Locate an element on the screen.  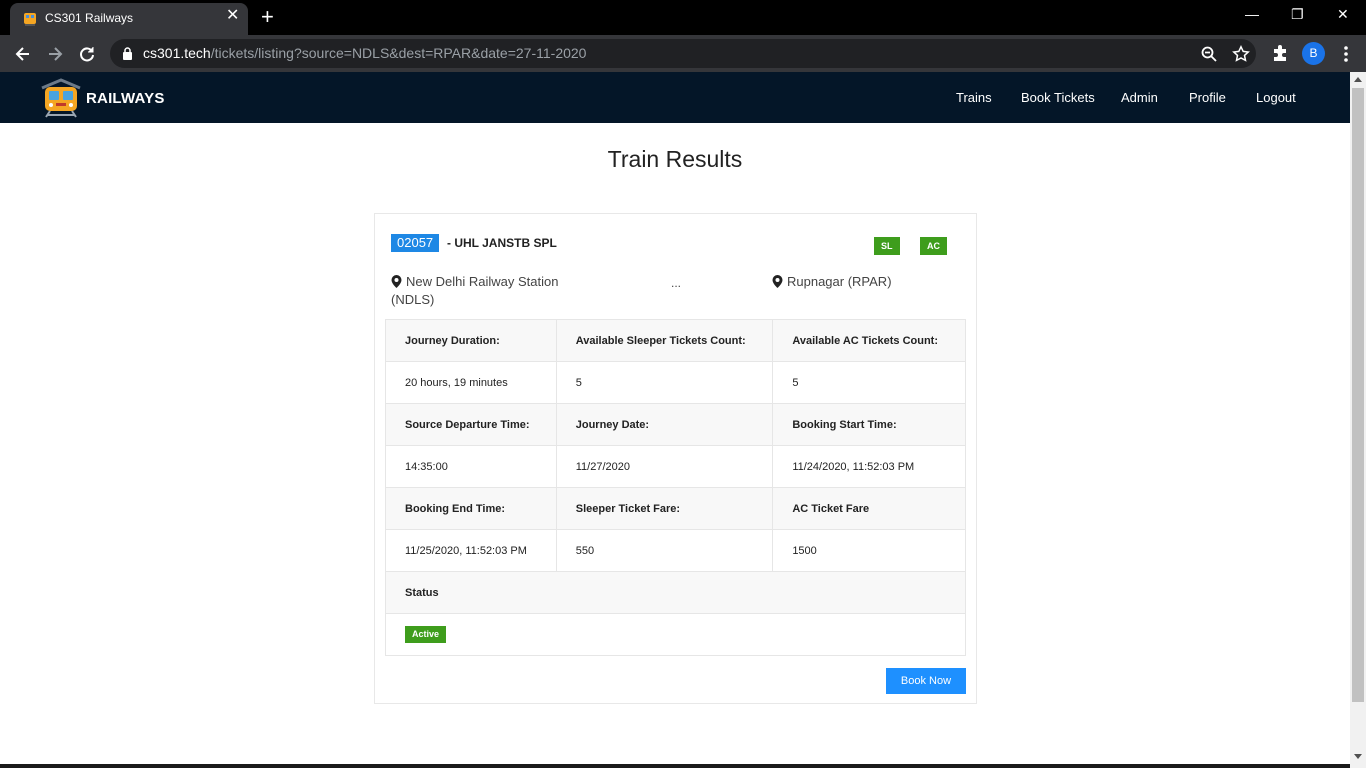
train-logo-icon is located at coordinates (61, 98).